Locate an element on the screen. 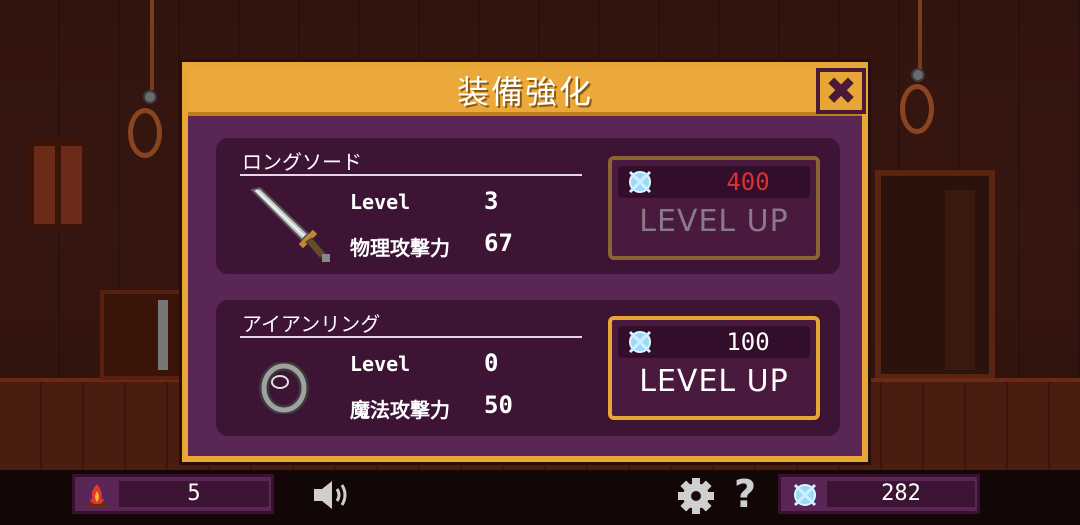 Image resolution: width=1080 pixels, height=525 pixels. long-sword-icon is located at coordinates (290, 224).